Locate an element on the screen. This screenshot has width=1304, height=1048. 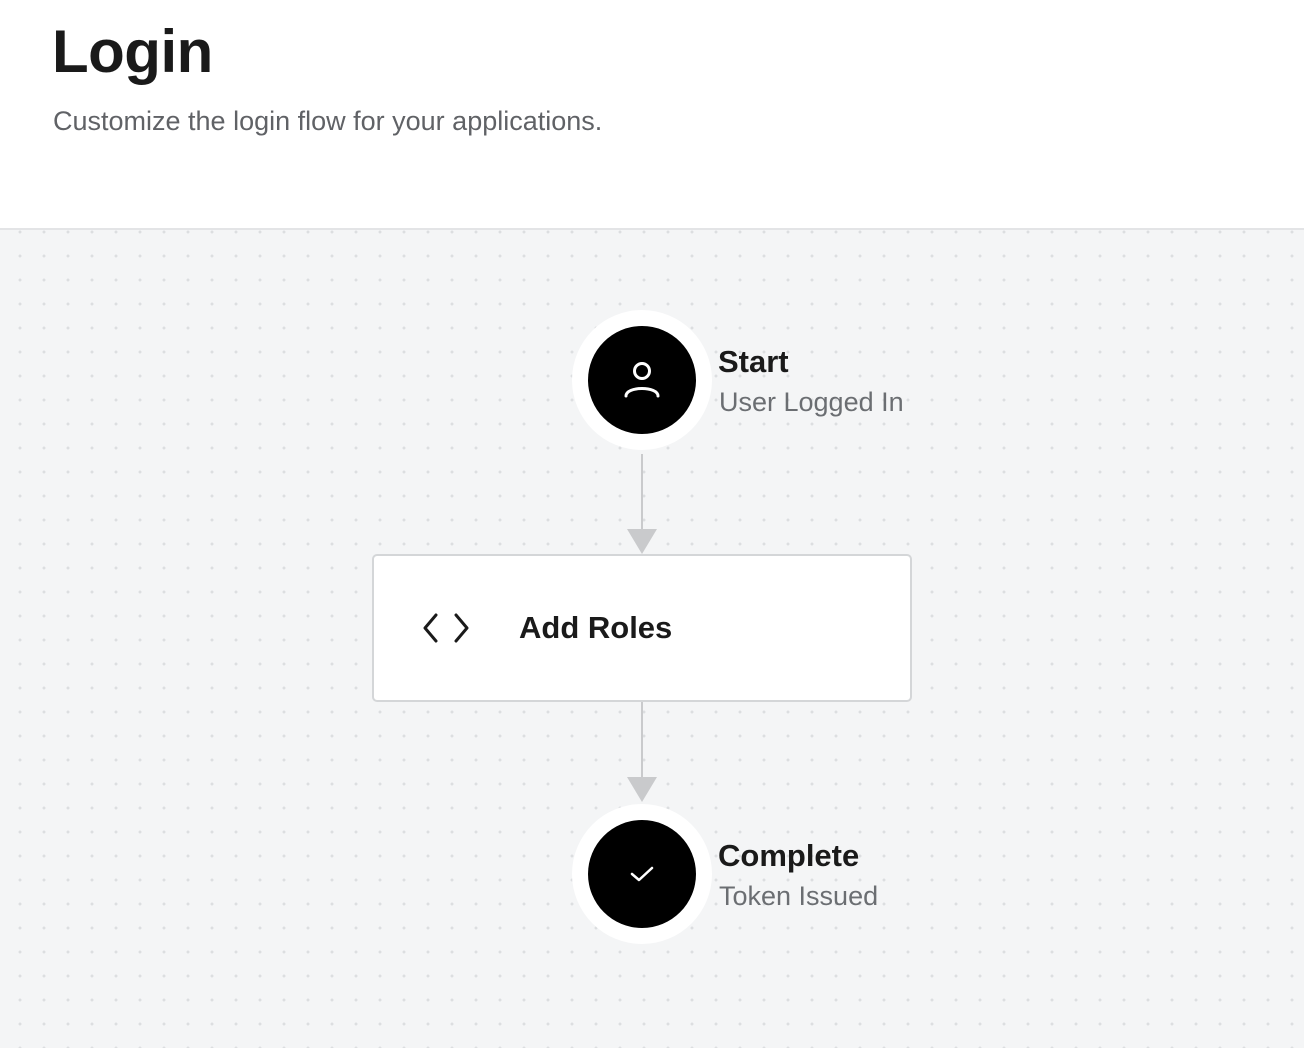
connector-action-to-complete is located at coordinates (642, 741).